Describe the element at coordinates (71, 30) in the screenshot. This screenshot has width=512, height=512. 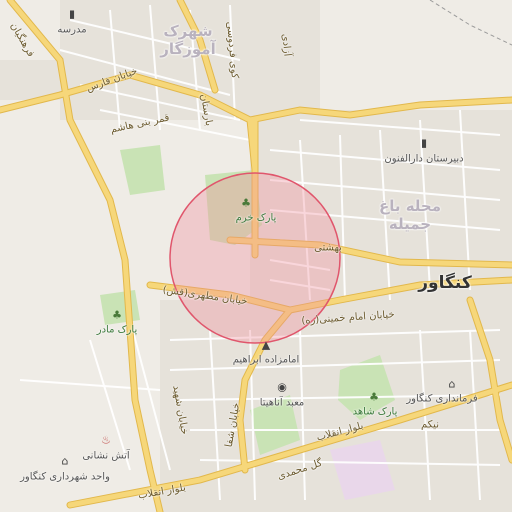
I see `poi-label-school: مدرسه` at that location.